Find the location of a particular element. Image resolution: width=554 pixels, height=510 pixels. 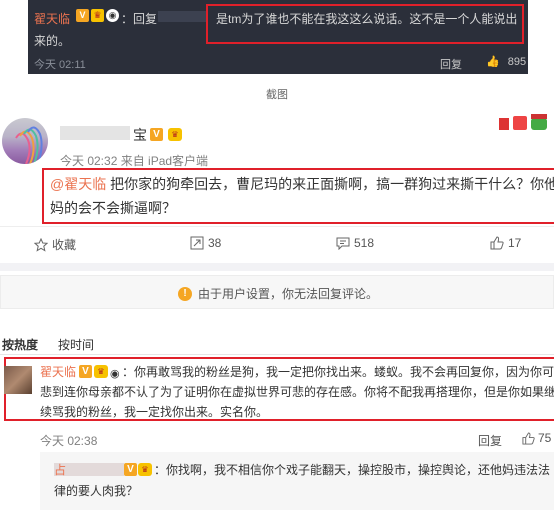

screenshot-time: 今天 02:11 is located at coordinates (60, 65).